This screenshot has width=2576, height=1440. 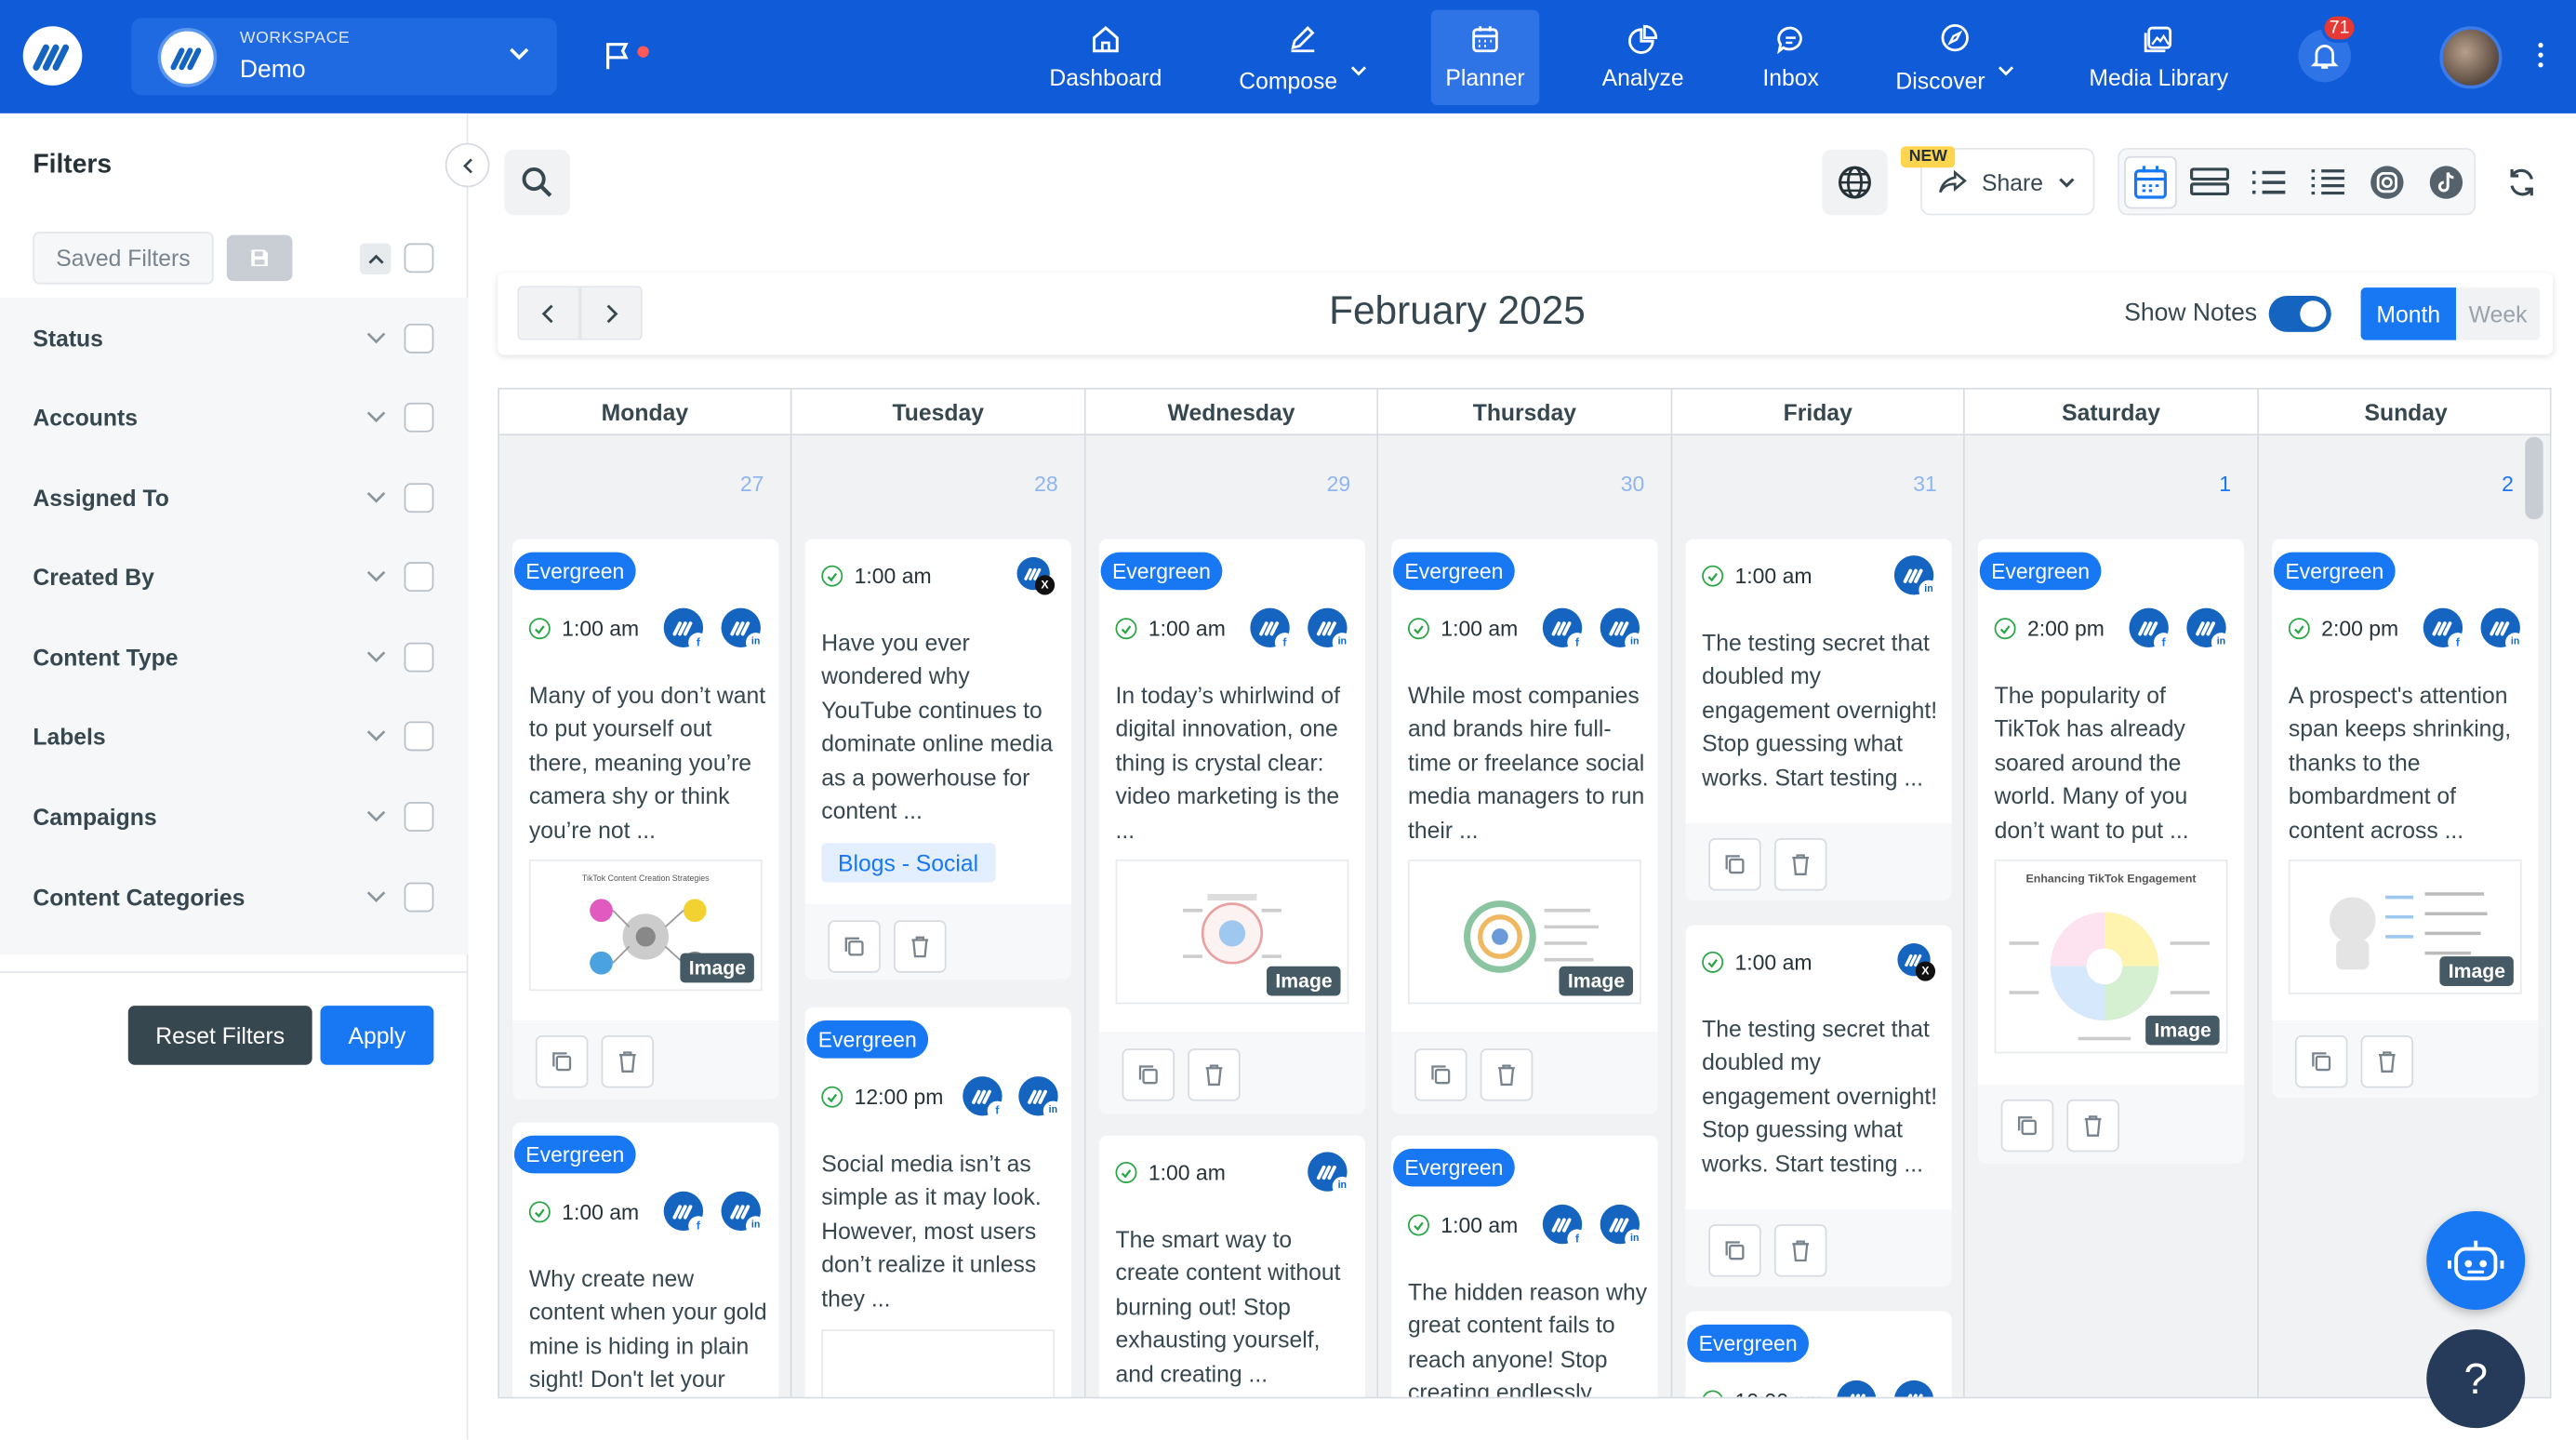 I want to click on nav-media-library: Media Library, so click(x=2159, y=57).